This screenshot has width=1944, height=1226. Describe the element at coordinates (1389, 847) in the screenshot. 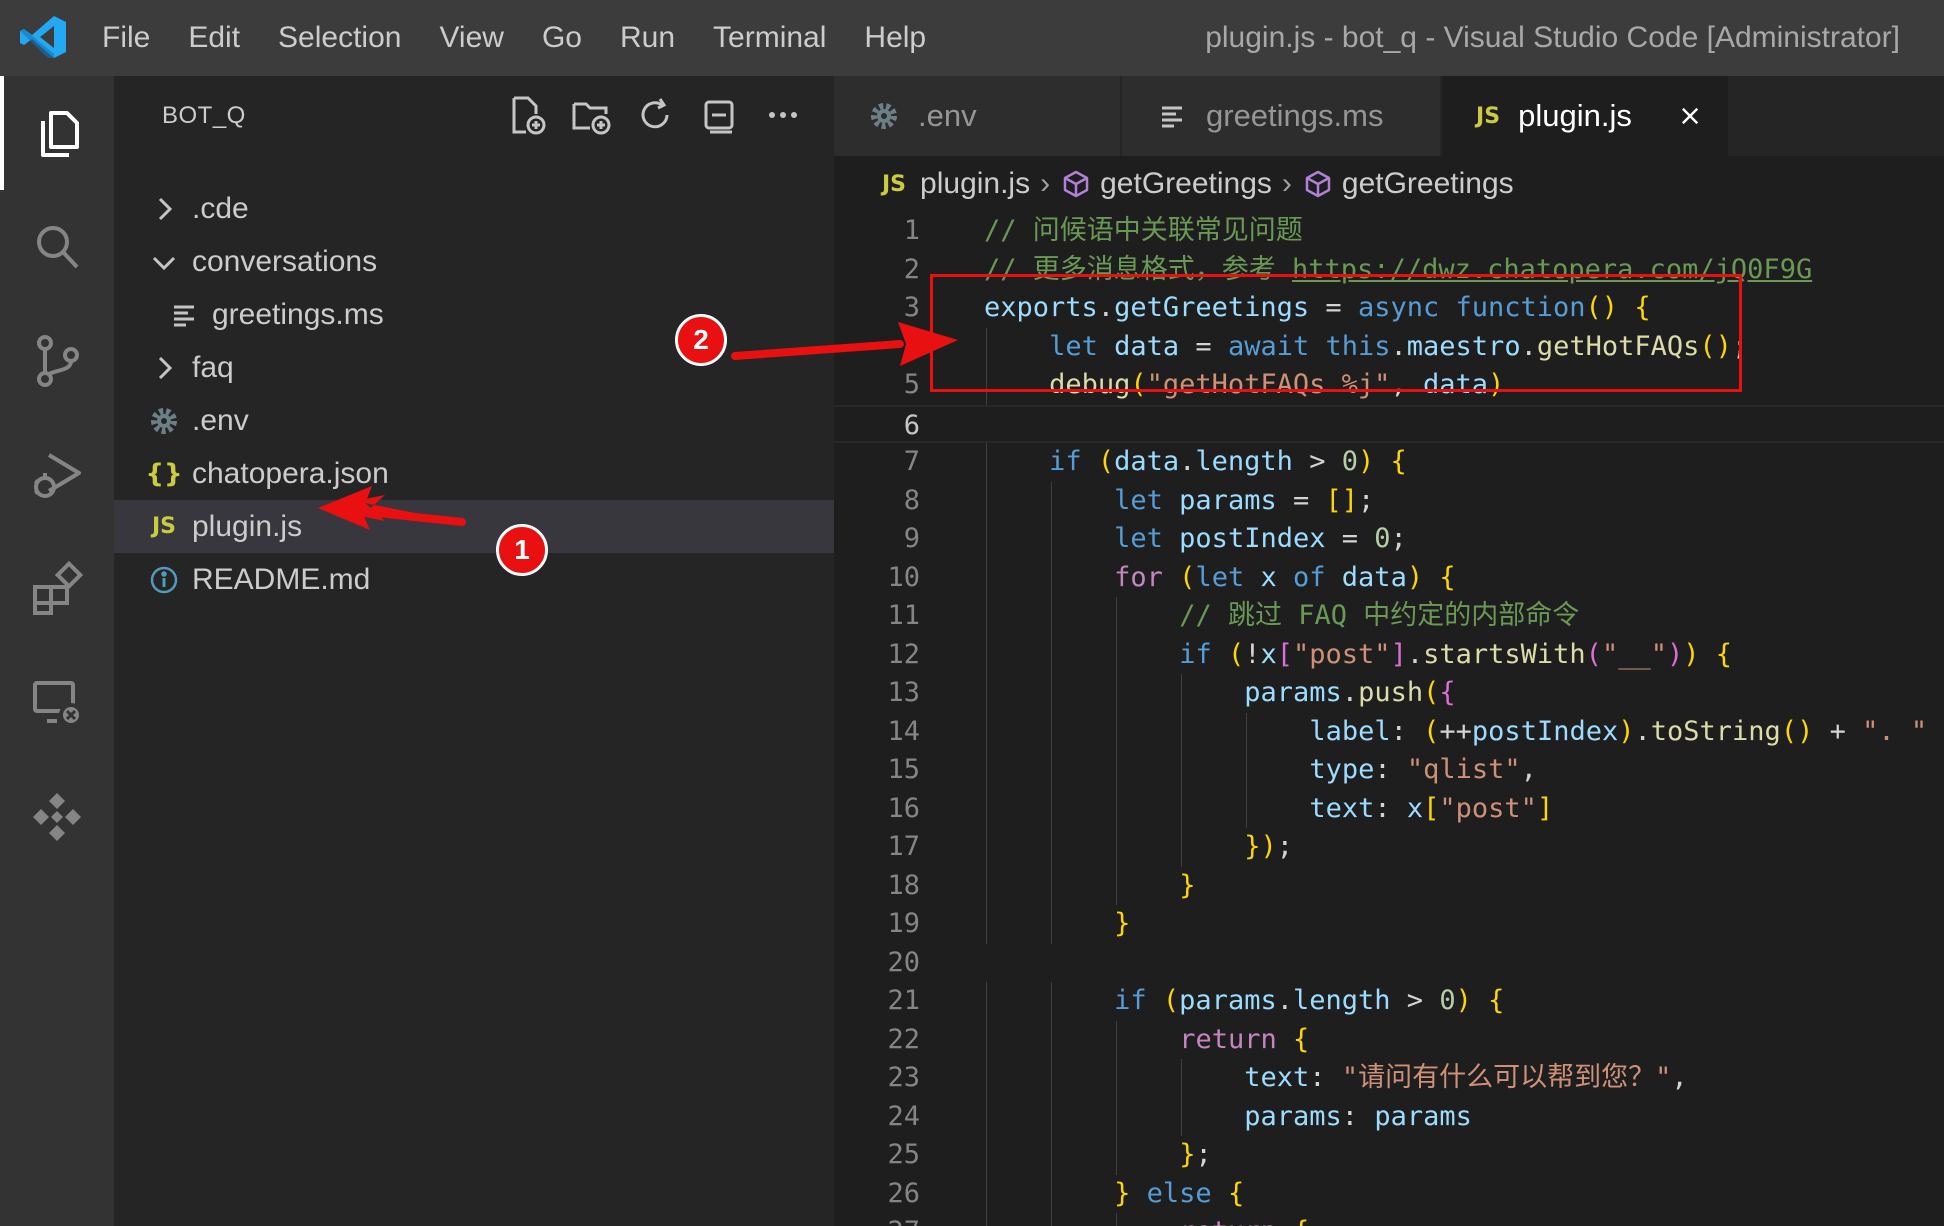

I see `code-line: 17 });` at that location.